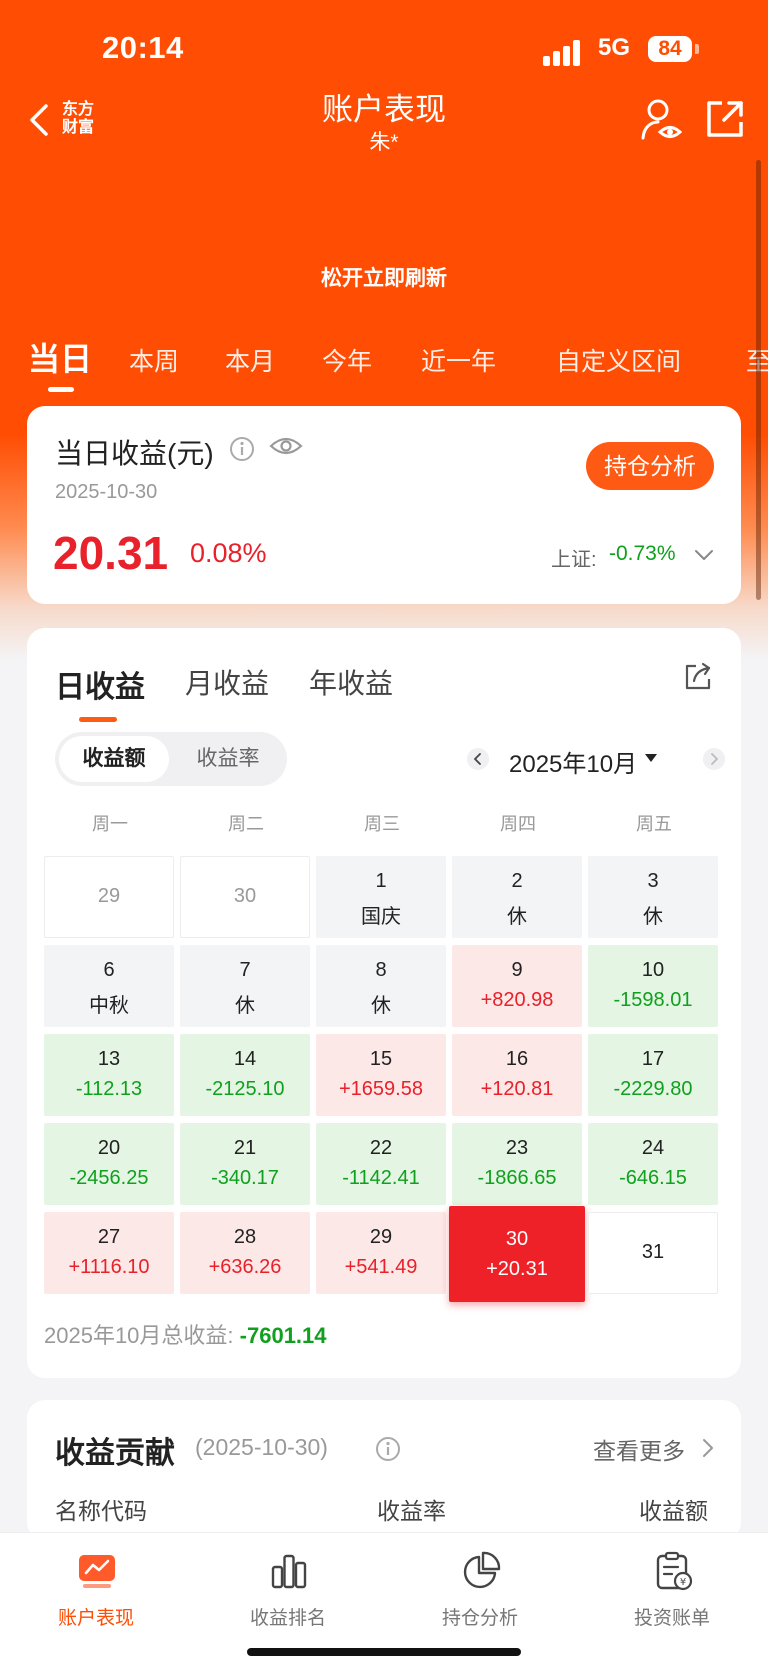 This screenshot has height=1666, width=768. I want to click on calendar-day: 8休, so click(381, 986).